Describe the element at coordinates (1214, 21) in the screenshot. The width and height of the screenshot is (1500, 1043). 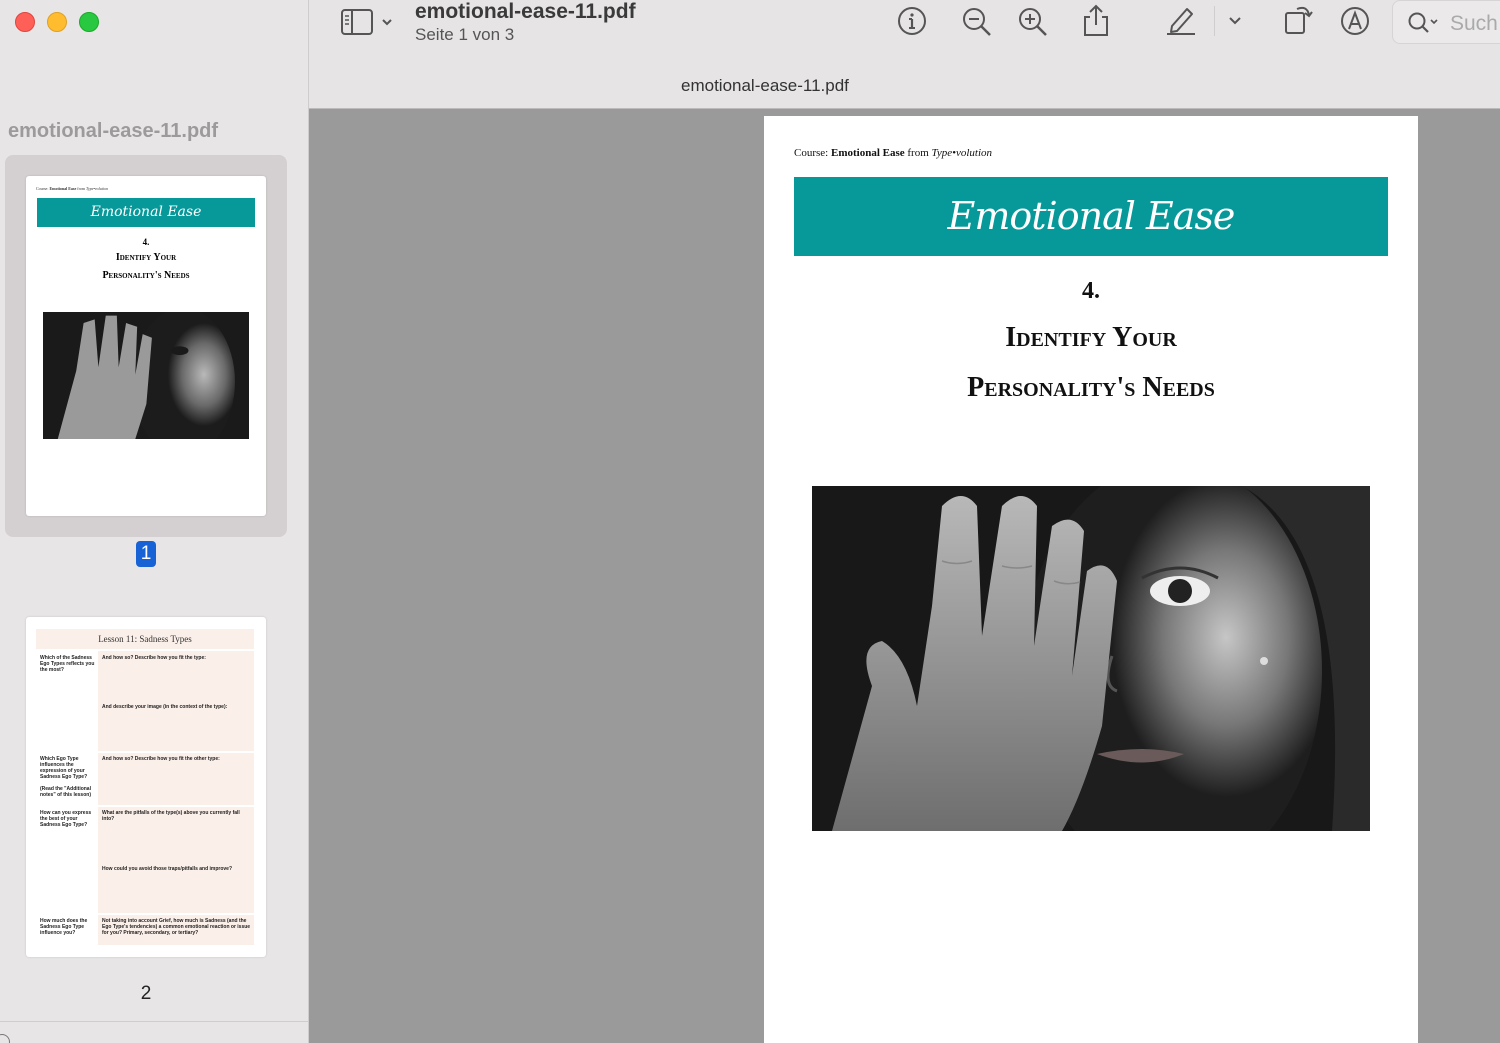
I see `toolbar-separator` at that location.